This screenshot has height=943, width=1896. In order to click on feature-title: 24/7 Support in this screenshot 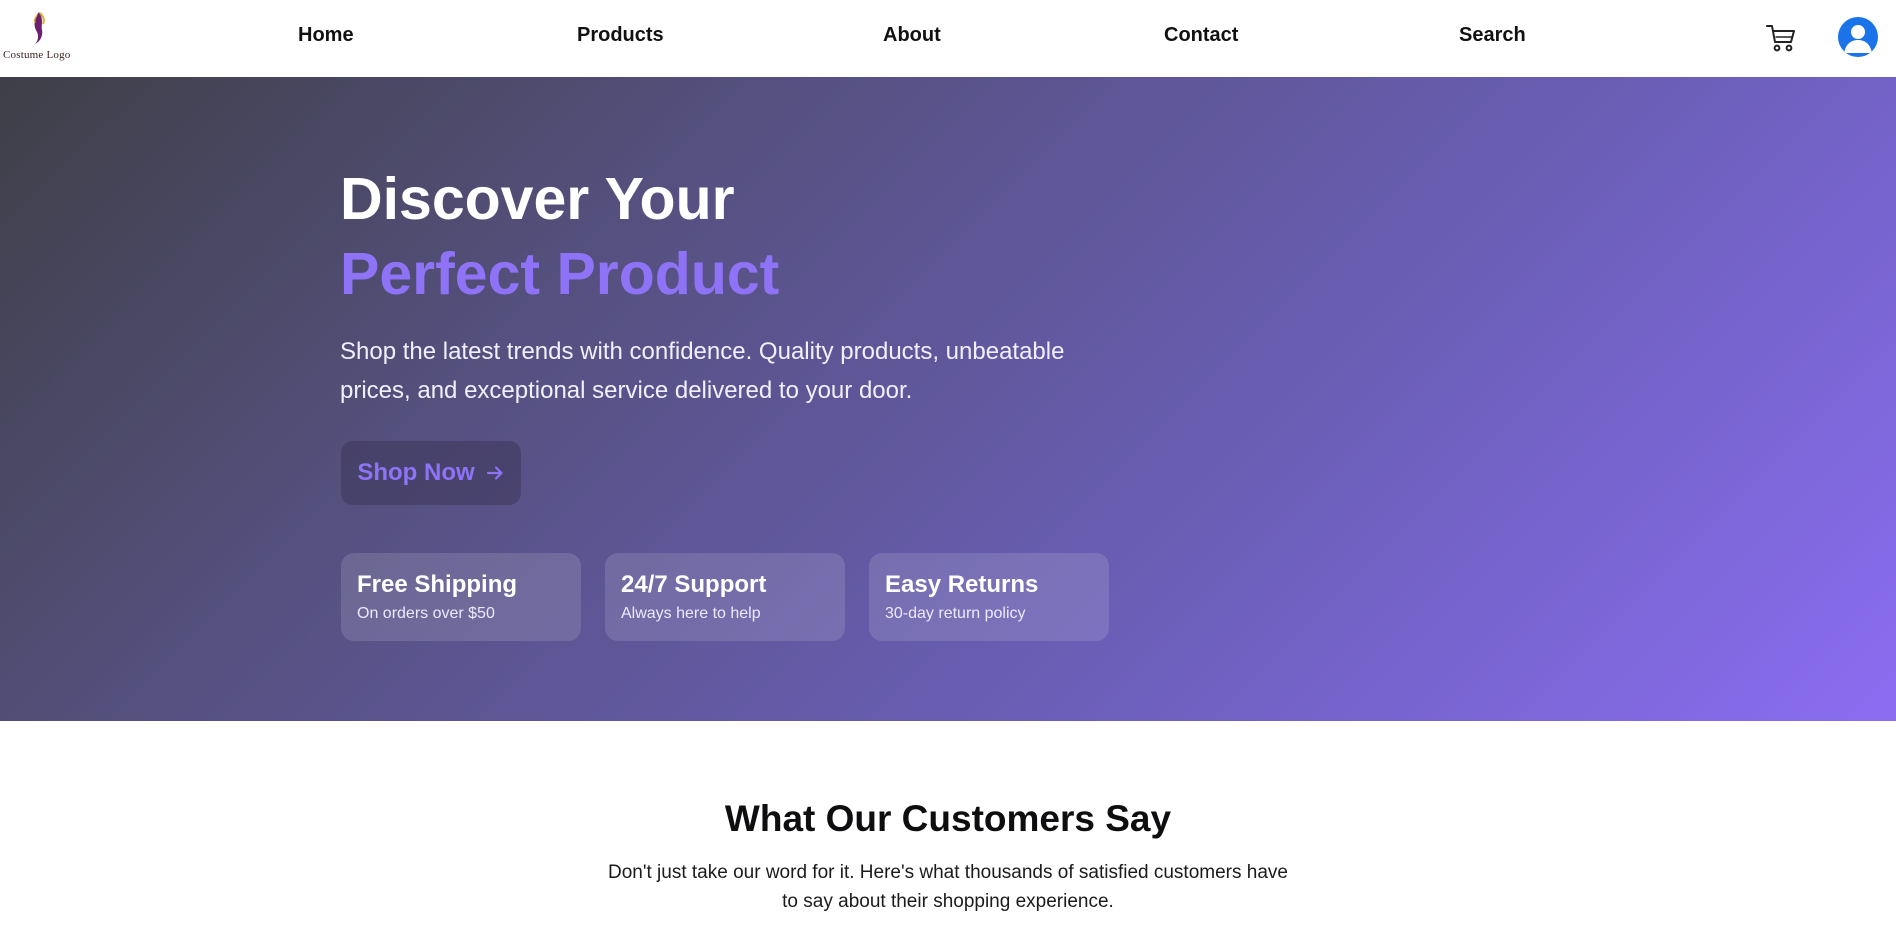, I will do `click(694, 584)`.